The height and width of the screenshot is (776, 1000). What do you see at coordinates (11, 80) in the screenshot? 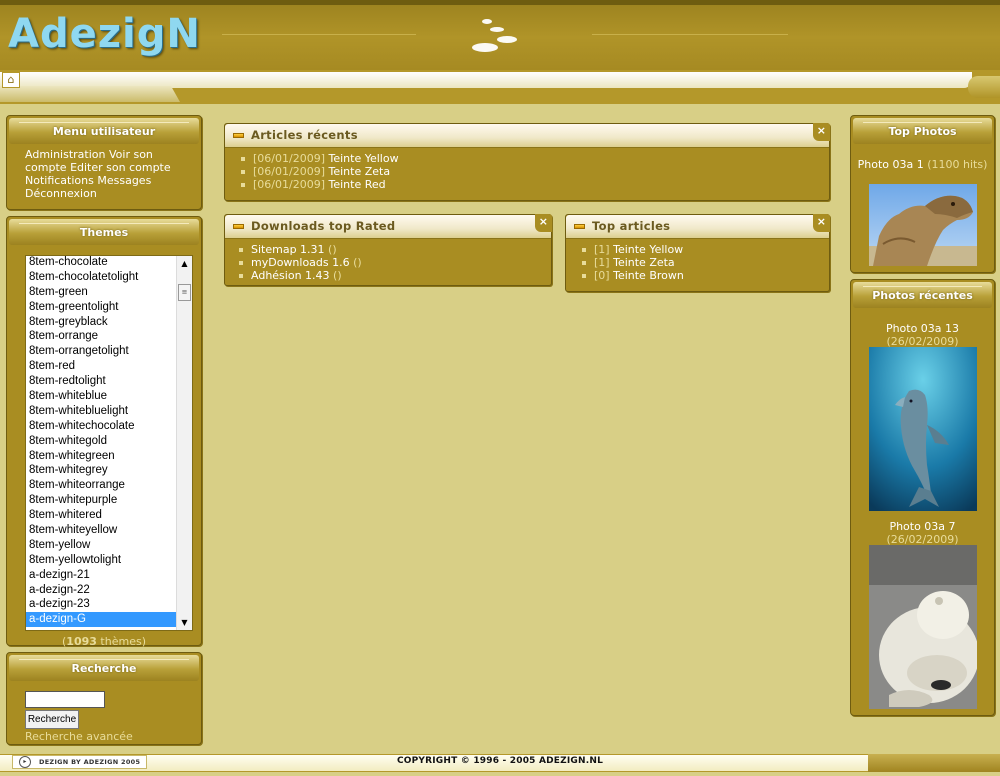
I see `home-icon: ⌂` at bounding box center [11, 80].